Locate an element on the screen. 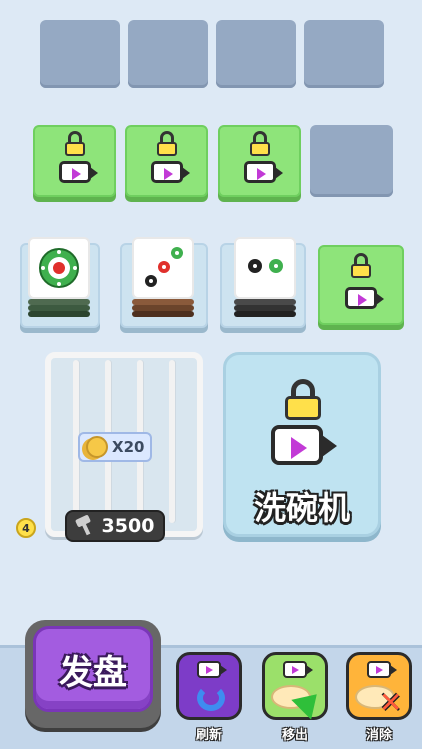 This screenshot has width=422, height=749. three-dot-plate-icon is located at coordinates (164, 267).